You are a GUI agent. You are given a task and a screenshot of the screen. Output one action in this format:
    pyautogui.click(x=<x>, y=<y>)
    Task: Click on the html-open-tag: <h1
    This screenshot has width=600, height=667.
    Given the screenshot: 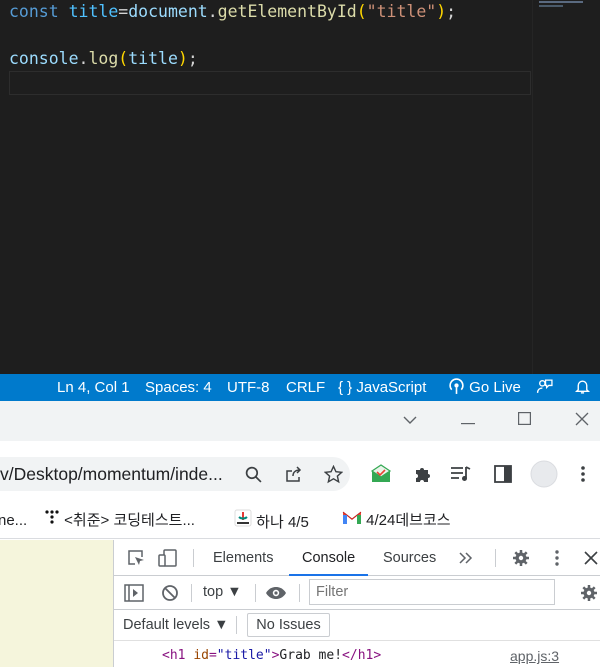 What is the action you would take?
    pyautogui.click(x=174, y=655)
    